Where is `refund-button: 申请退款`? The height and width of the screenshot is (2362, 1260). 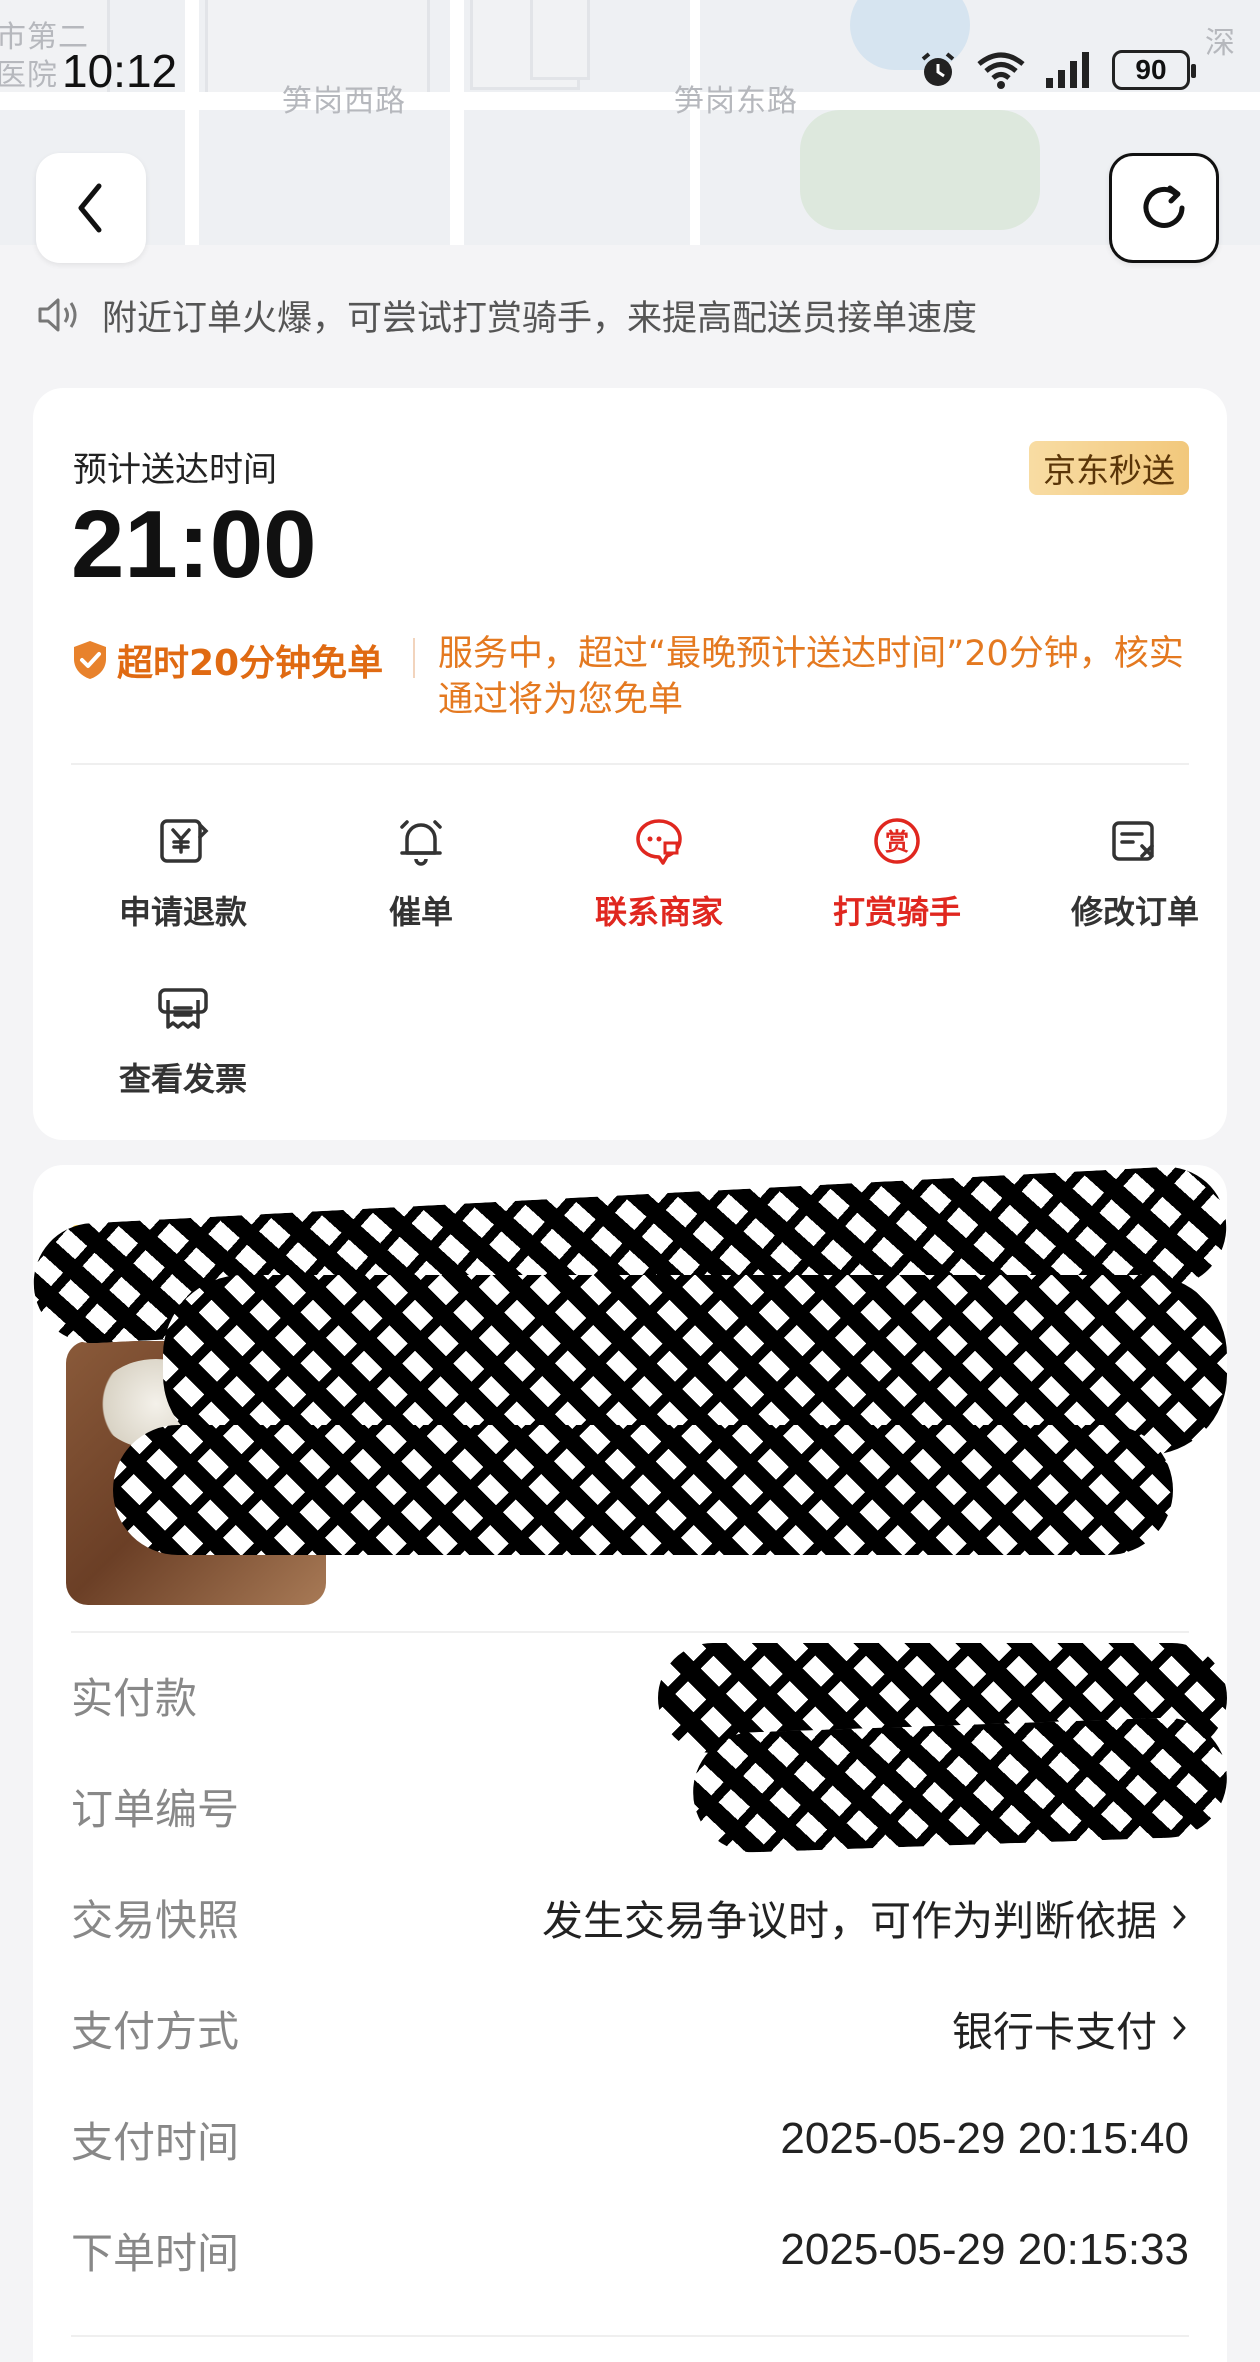 refund-button: 申请退款 is located at coordinates (183, 873).